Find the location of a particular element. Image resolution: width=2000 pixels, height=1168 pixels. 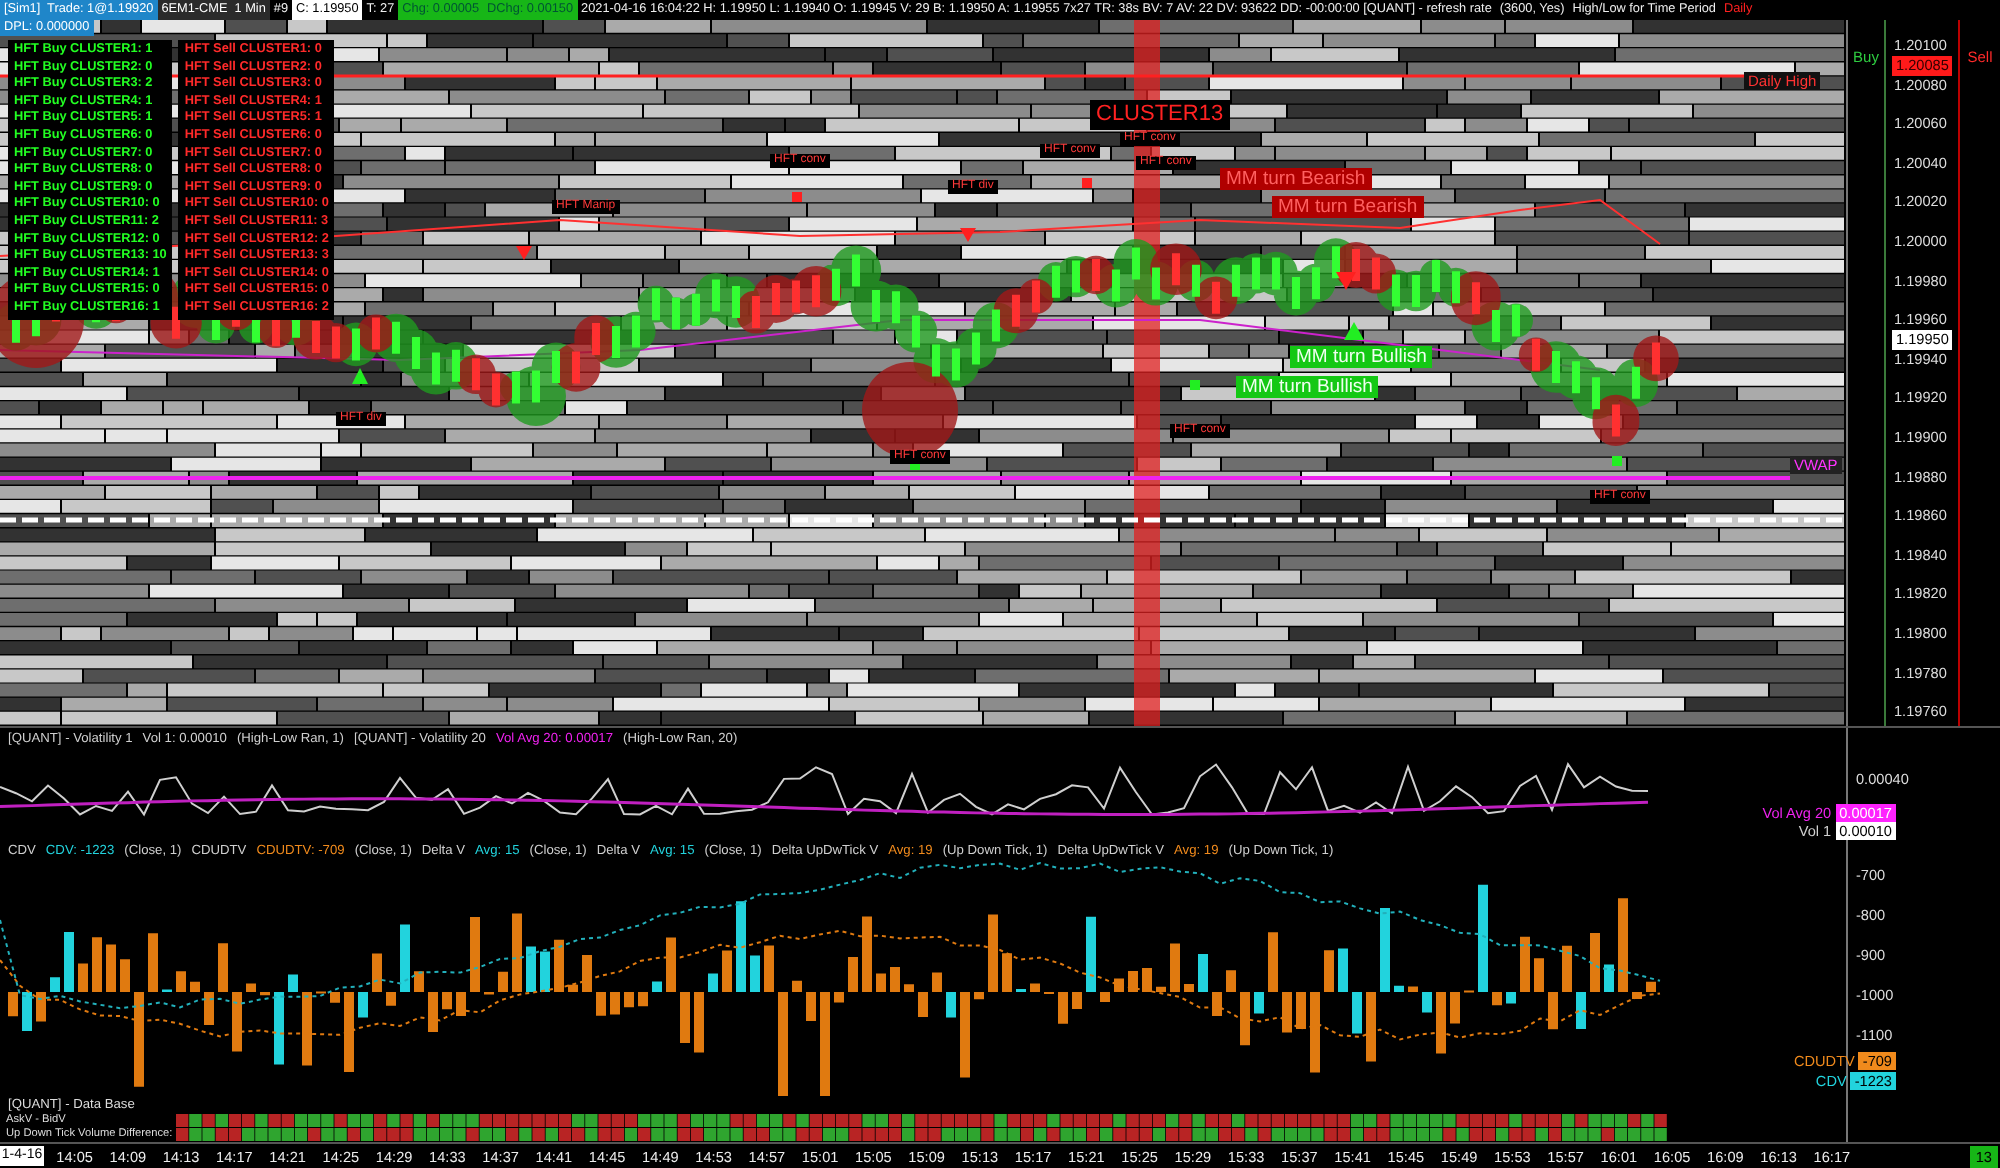

chart-annotation: CLUSTER13 is located at coordinates (1160, 115).